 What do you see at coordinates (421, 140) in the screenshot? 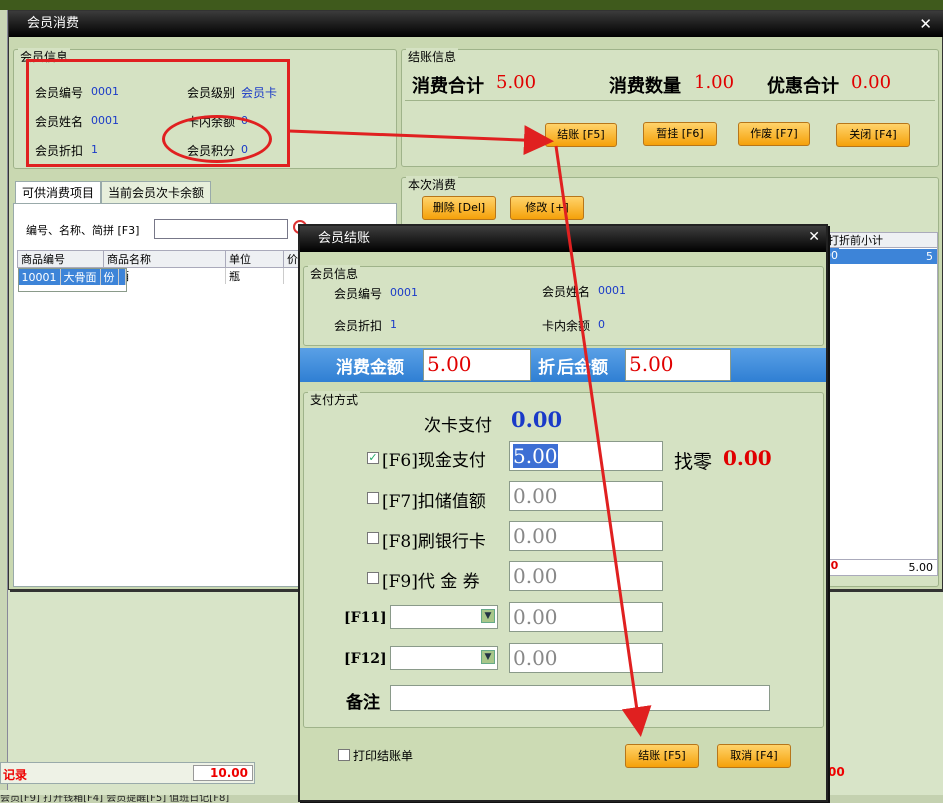
I see `arrow-to-checkout` at bounding box center [421, 140].